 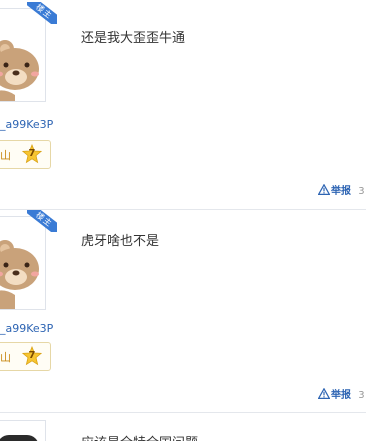 I want to click on post-item: 应该是全特全国问题, so click(x=183, y=427).